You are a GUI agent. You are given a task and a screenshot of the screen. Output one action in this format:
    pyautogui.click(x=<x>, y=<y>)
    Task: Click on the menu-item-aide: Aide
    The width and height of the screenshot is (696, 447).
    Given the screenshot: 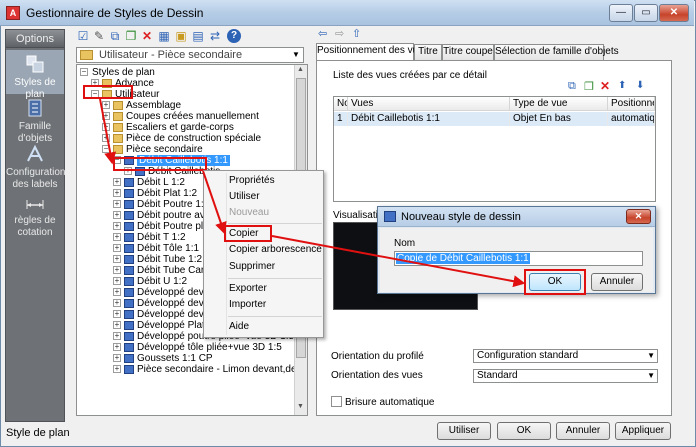 What is the action you would take?
    pyautogui.click(x=239, y=327)
    